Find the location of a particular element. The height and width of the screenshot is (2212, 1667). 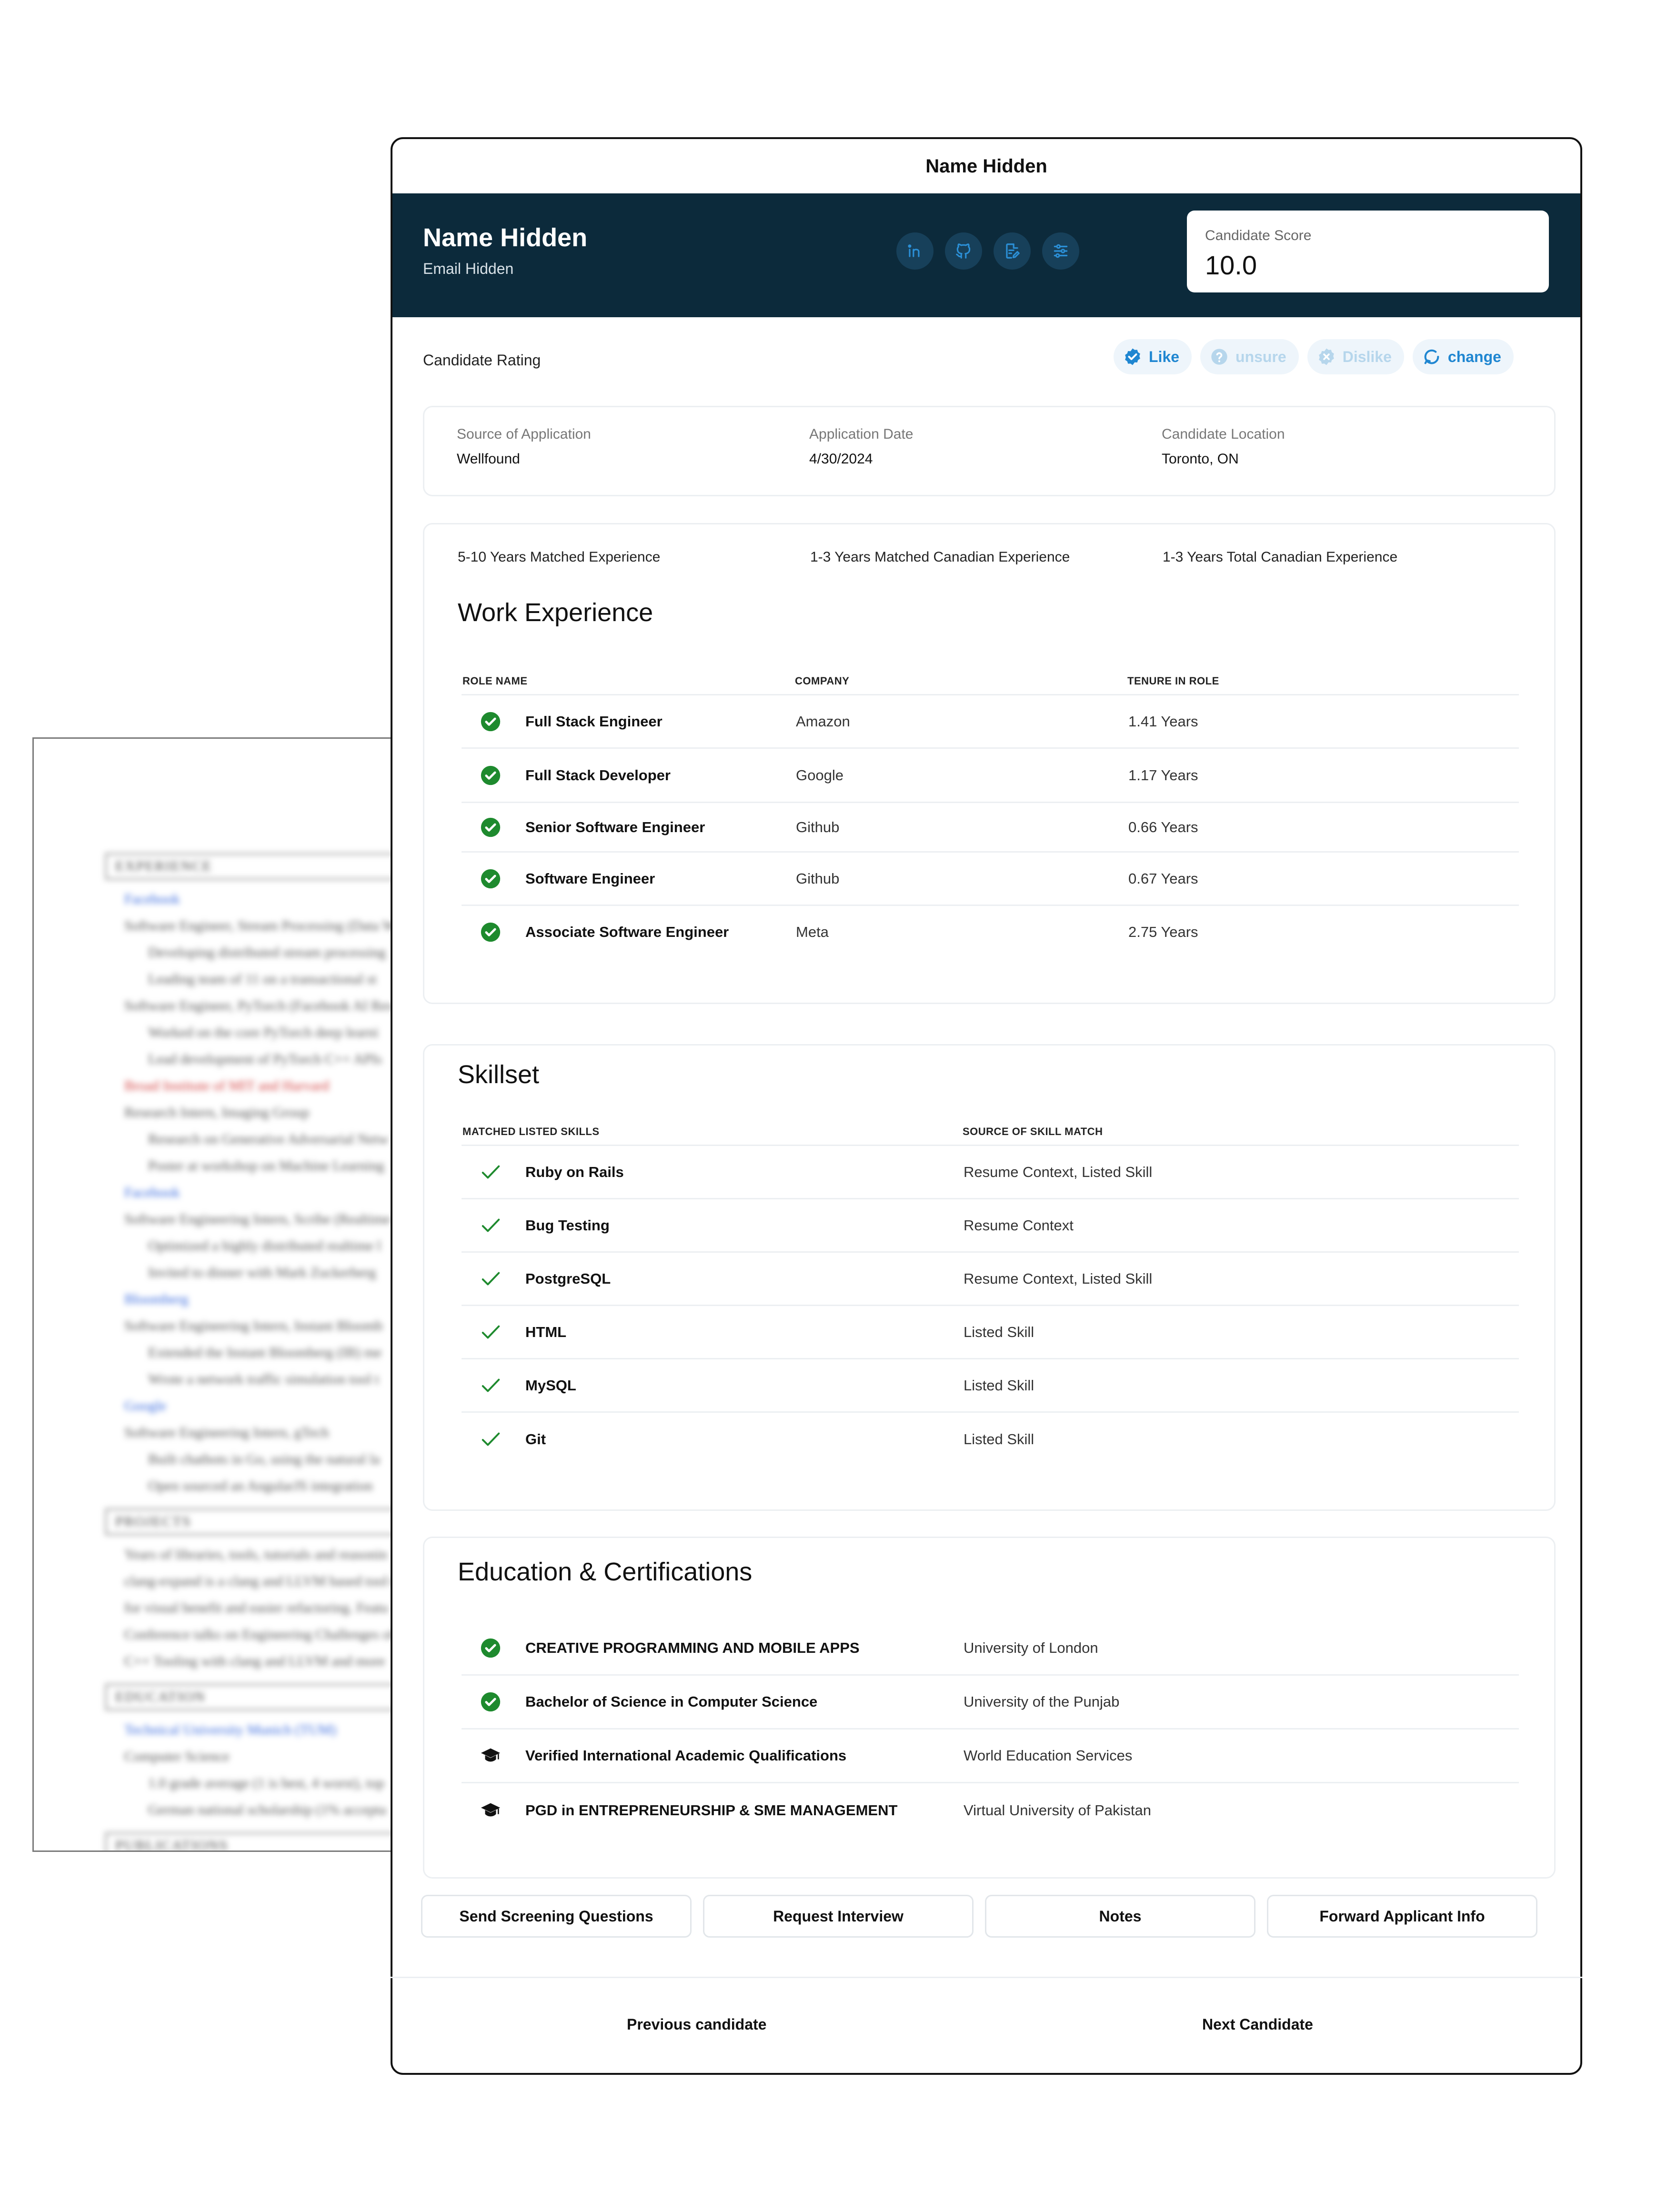

tenure: 0.66 Years is located at coordinates (1163, 826).